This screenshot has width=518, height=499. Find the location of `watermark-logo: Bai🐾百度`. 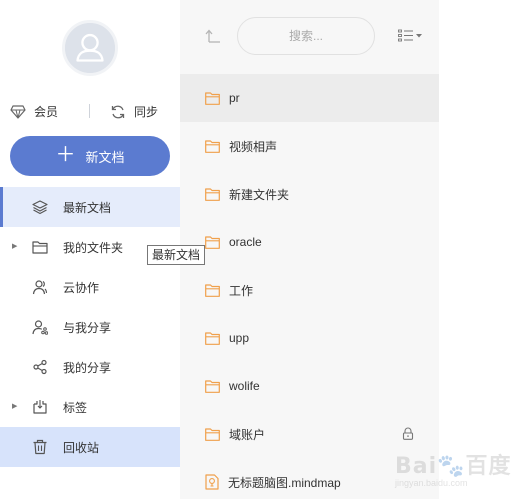

watermark-logo: Bai🐾百度 is located at coordinates (453, 466).